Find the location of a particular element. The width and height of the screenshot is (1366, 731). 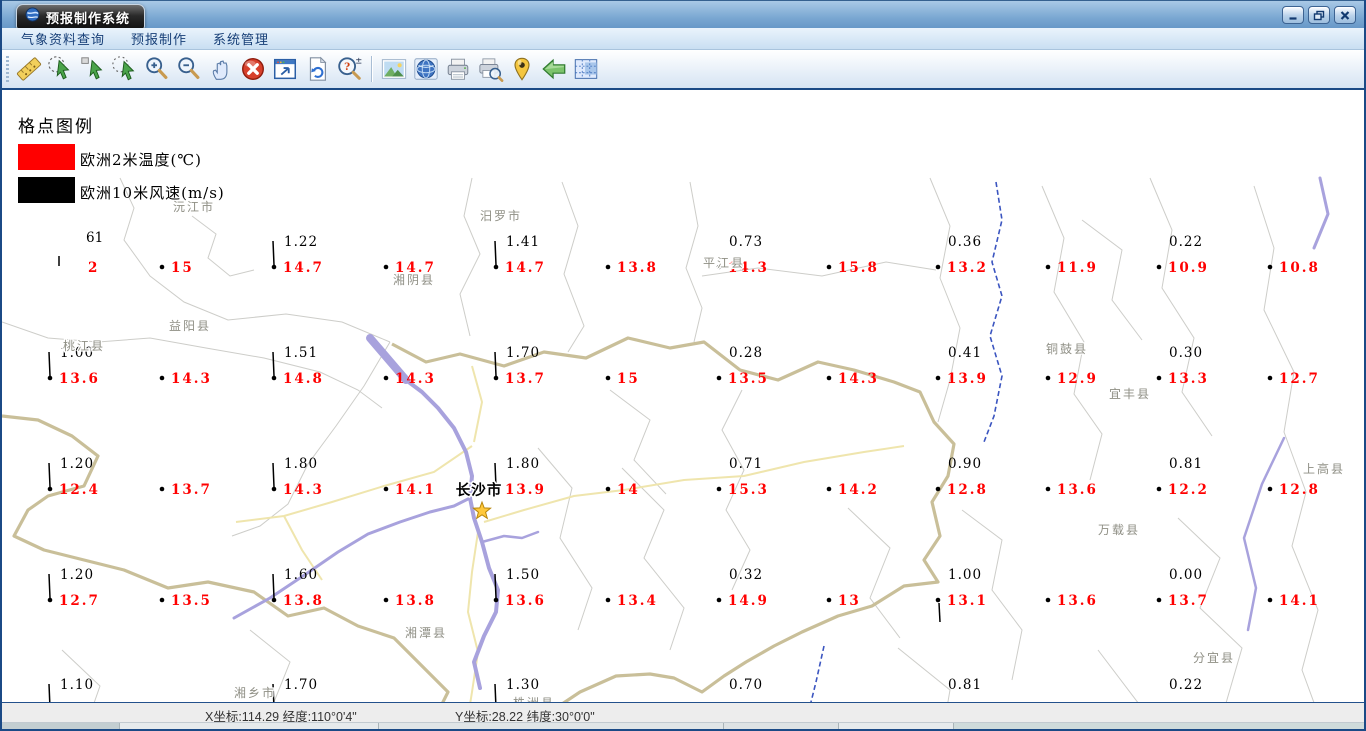

globe-icon is located at coordinates (426, 69).